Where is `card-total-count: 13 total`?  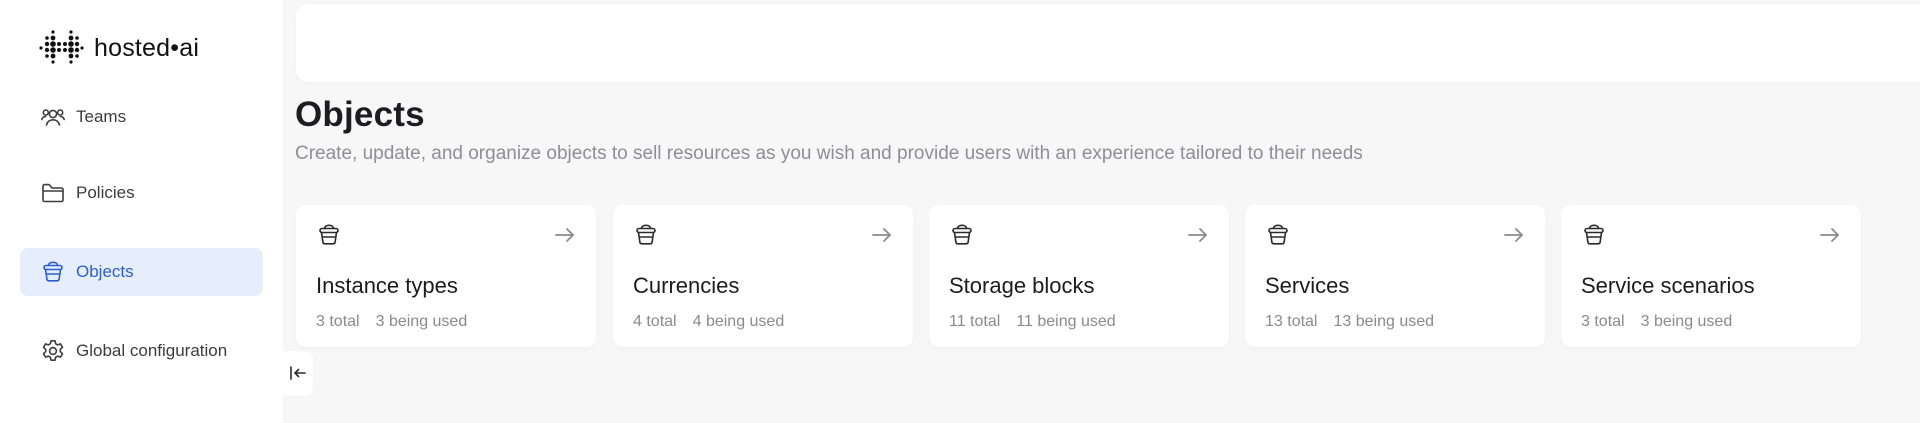
card-total-count: 13 total is located at coordinates (1291, 321).